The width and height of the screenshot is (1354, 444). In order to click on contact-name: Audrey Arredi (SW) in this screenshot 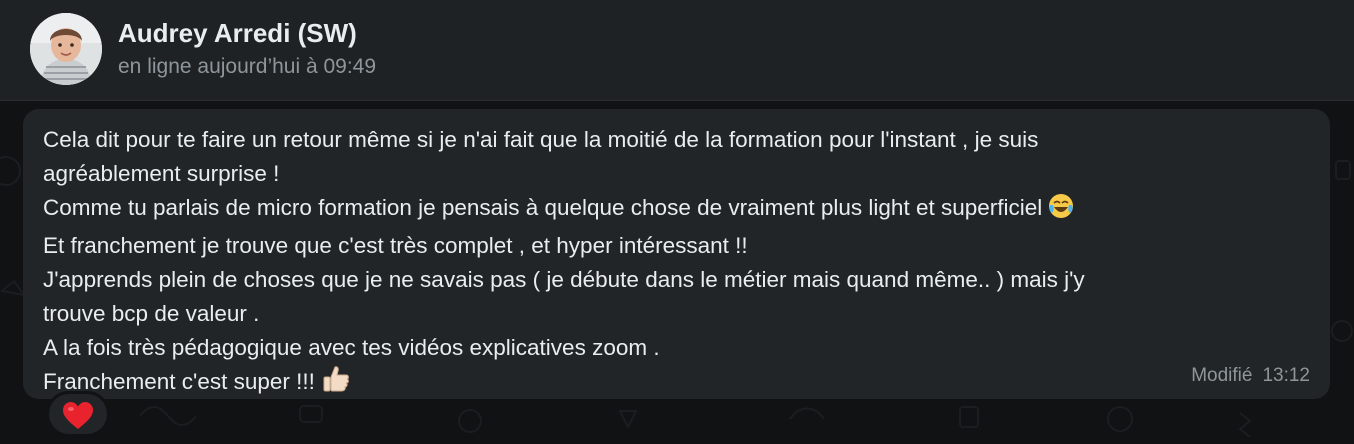, I will do `click(237, 33)`.